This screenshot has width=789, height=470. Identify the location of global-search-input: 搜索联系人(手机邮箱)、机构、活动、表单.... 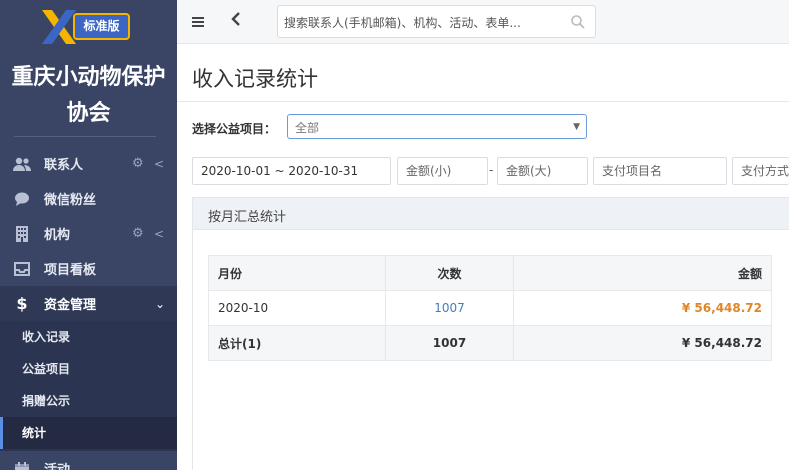
(436, 21).